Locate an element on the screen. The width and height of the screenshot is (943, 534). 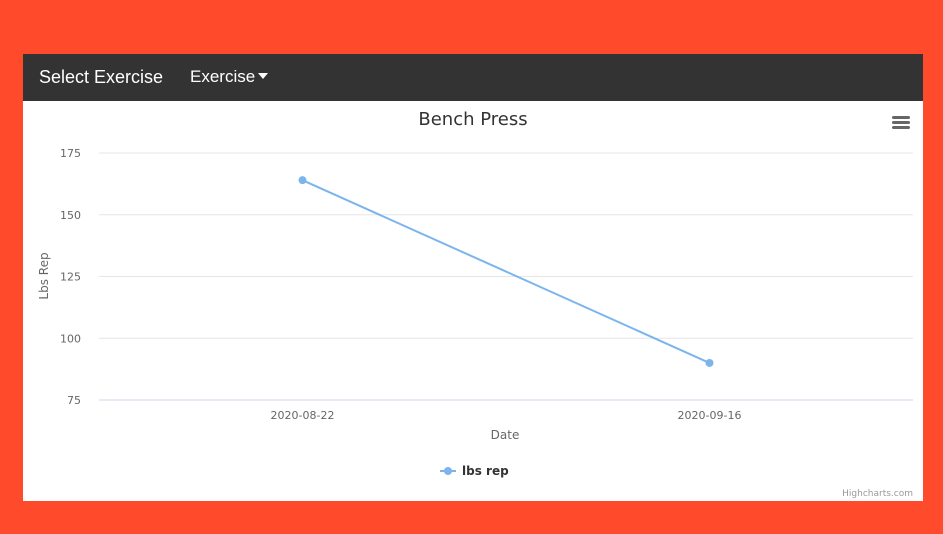
menu-icon is located at coordinates (901, 122).